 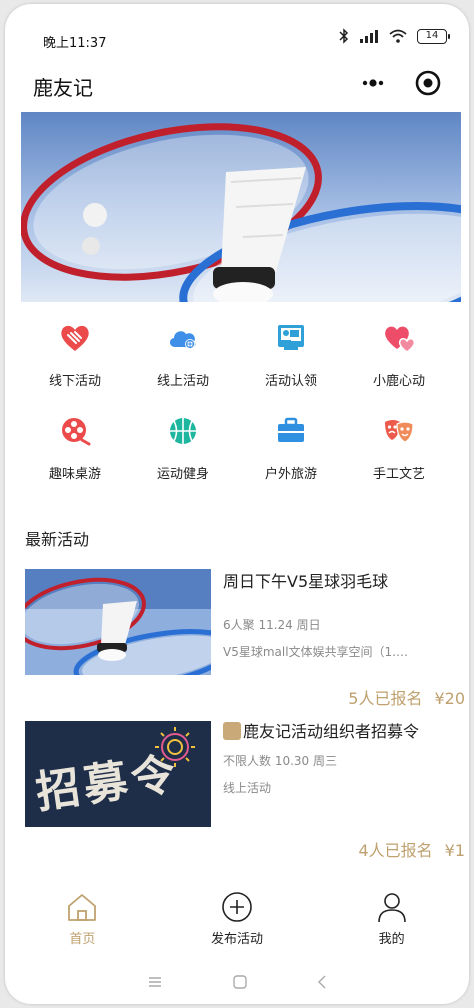 I want to click on activity-thumbnail, so click(x=118, y=622).